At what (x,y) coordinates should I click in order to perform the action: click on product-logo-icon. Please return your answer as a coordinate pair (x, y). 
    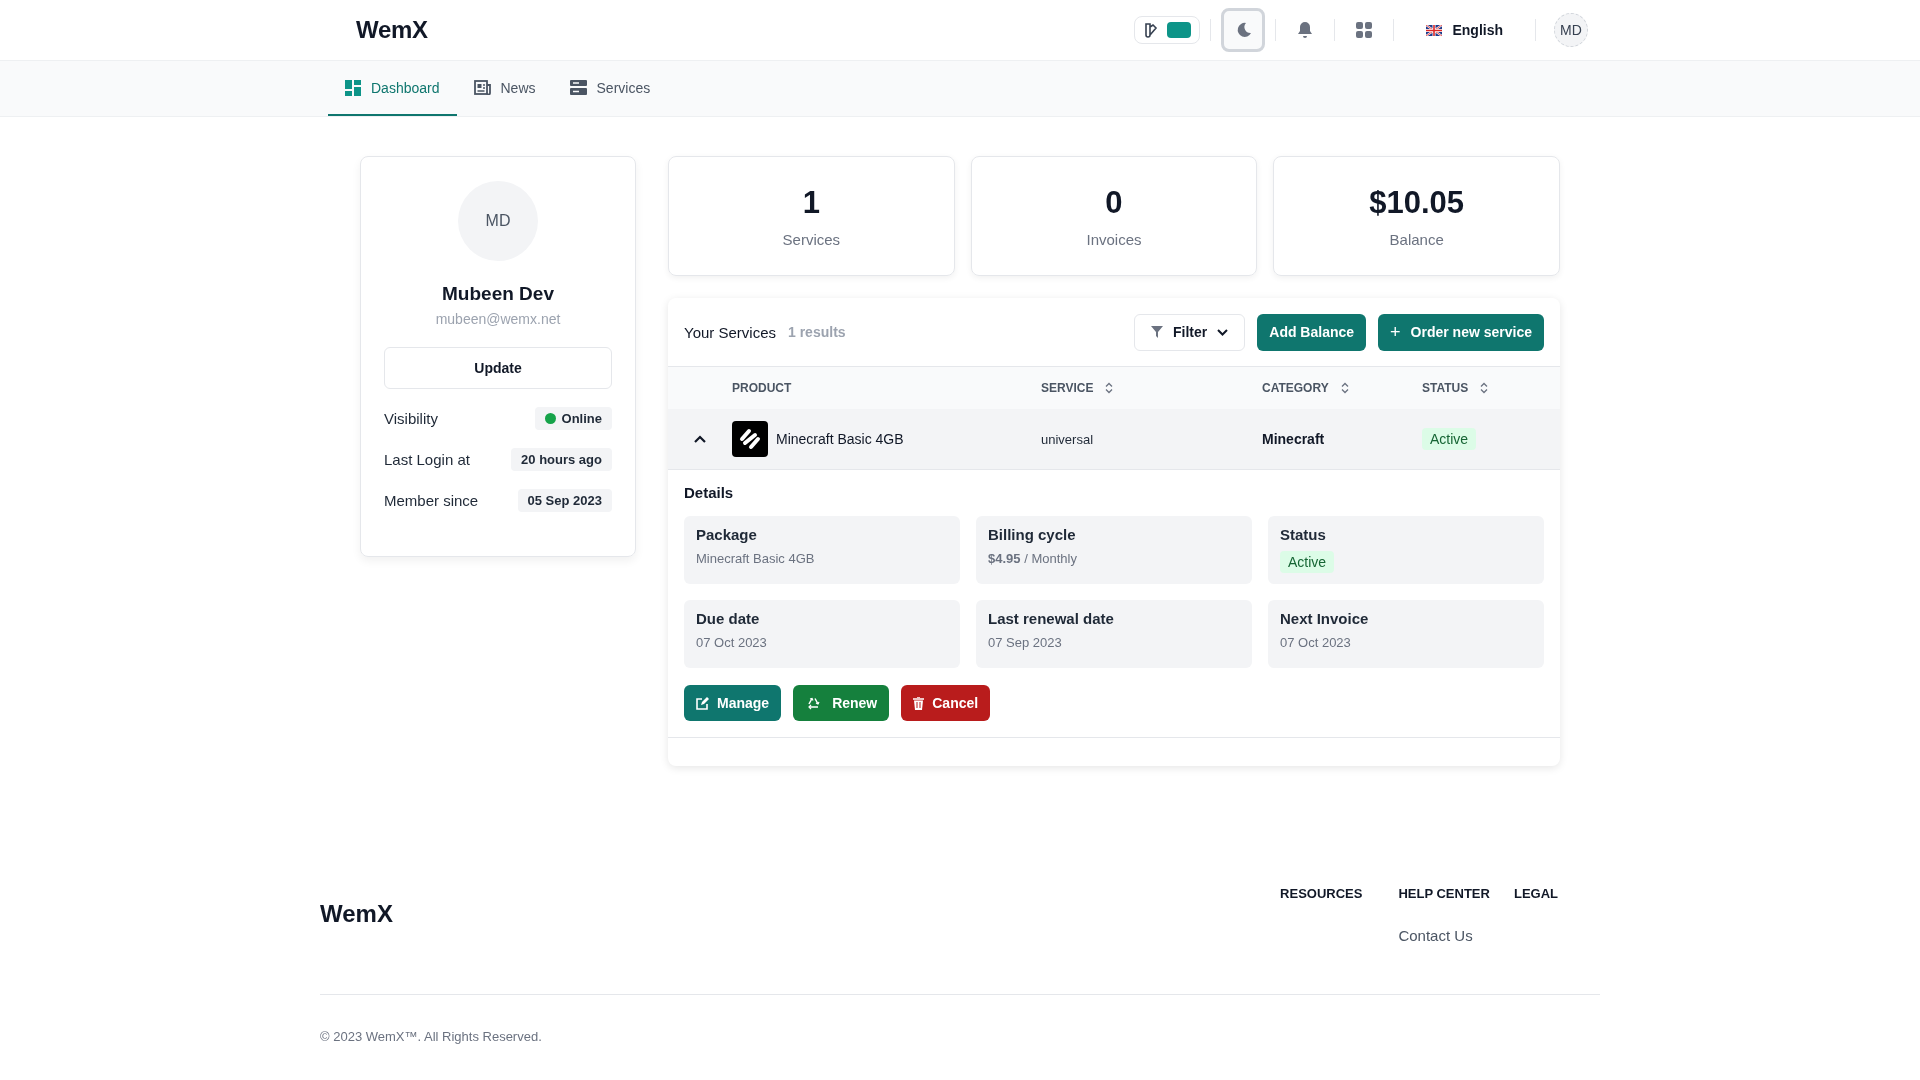
    Looking at the image, I should click on (750, 439).